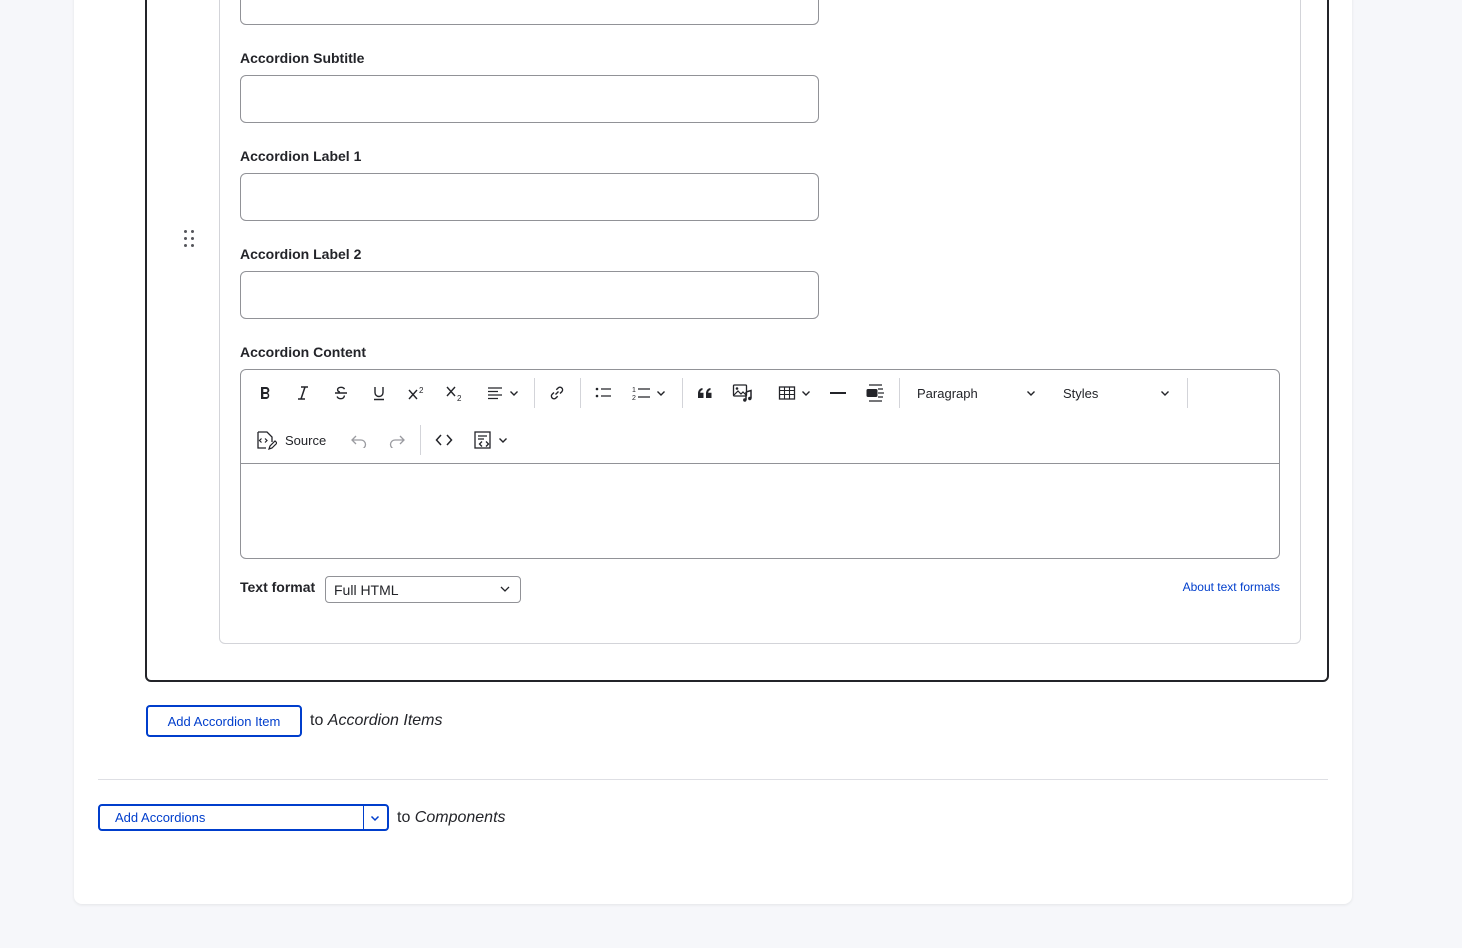 Image resolution: width=1462 pixels, height=948 pixels. Describe the element at coordinates (947, 393) in the screenshot. I see `paragraph-format-label: Paragraph` at that location.